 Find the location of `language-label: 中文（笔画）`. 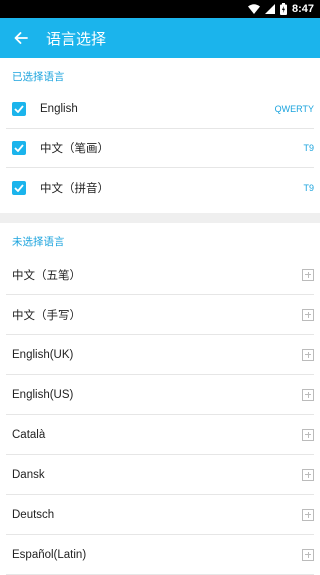

language-label: 中文（笔画） is located at coordinates (74, 149).